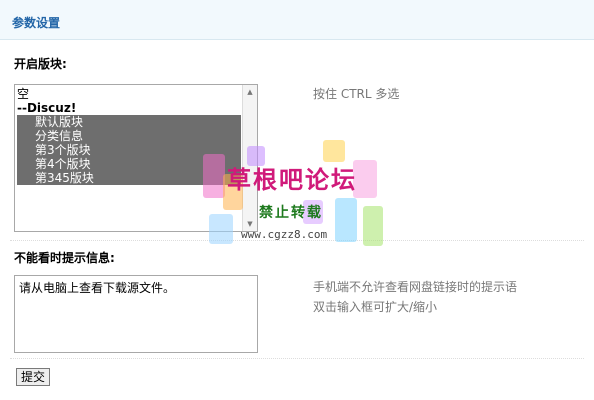 The image size is (594, 400). What do you see at coordinates (129, 108) in the screenshot?
I see `forum-option: --Discuz!` at bounding box center [129, 108].